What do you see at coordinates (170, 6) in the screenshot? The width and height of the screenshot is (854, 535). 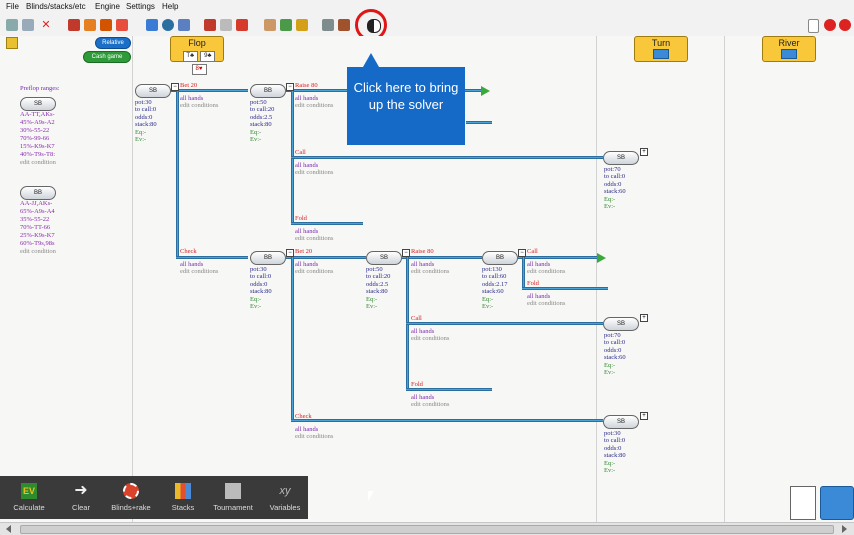 I see `menu-help: Help` at bounding box center [170, 6].